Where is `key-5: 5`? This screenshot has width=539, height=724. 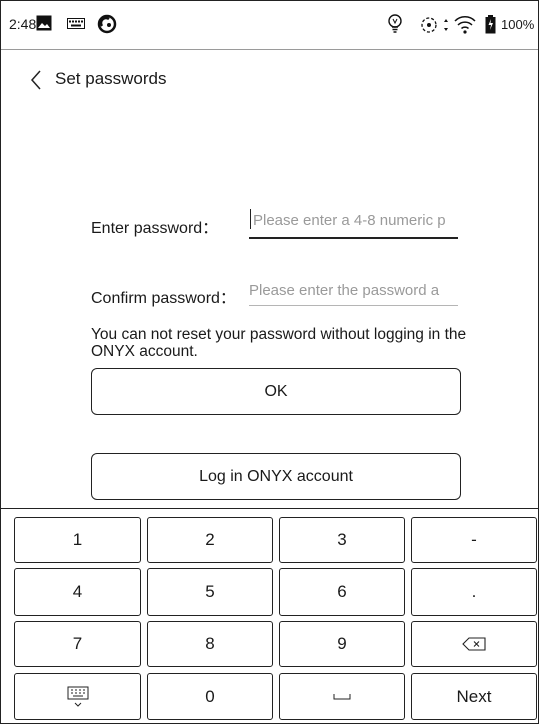
key-5: 5 is located at coordinates (210, 592).